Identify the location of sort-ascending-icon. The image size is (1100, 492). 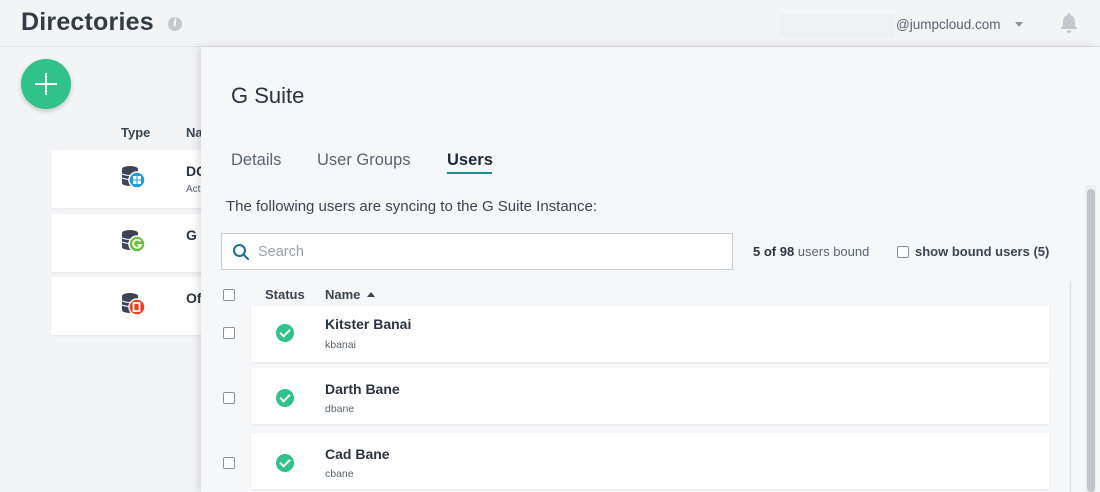
(371, 294).